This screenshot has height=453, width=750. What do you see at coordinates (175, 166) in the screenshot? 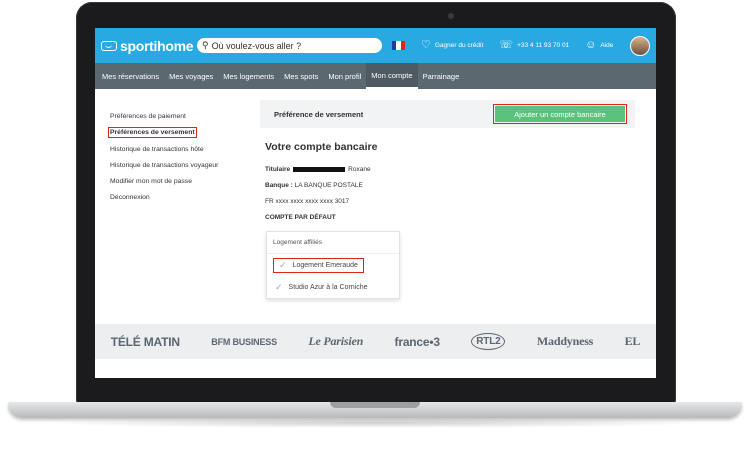
I see `sidebar-item-traveler-history: Historique de transactions voyageur` at bounding box center [175, 166].